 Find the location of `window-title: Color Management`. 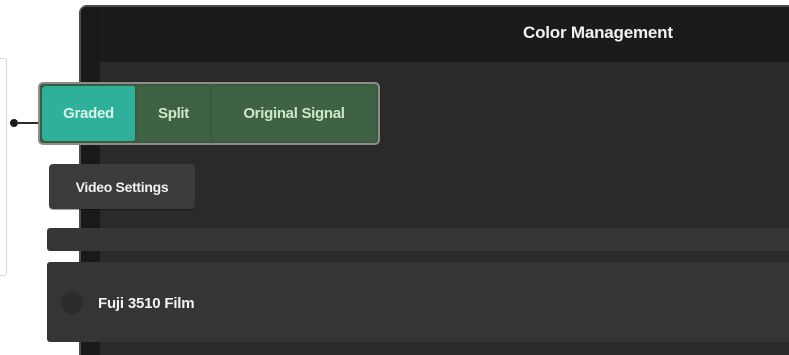

window-title: Color Management is located at coordinates (598, 32).